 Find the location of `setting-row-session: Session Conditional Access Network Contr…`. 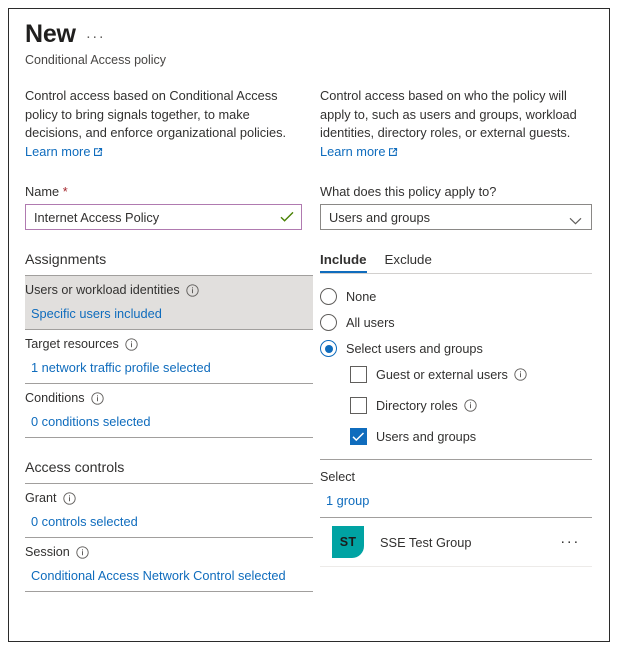

setting-row-session: Session Conditional Access Network Contr… is located at coordinates (169, 564).